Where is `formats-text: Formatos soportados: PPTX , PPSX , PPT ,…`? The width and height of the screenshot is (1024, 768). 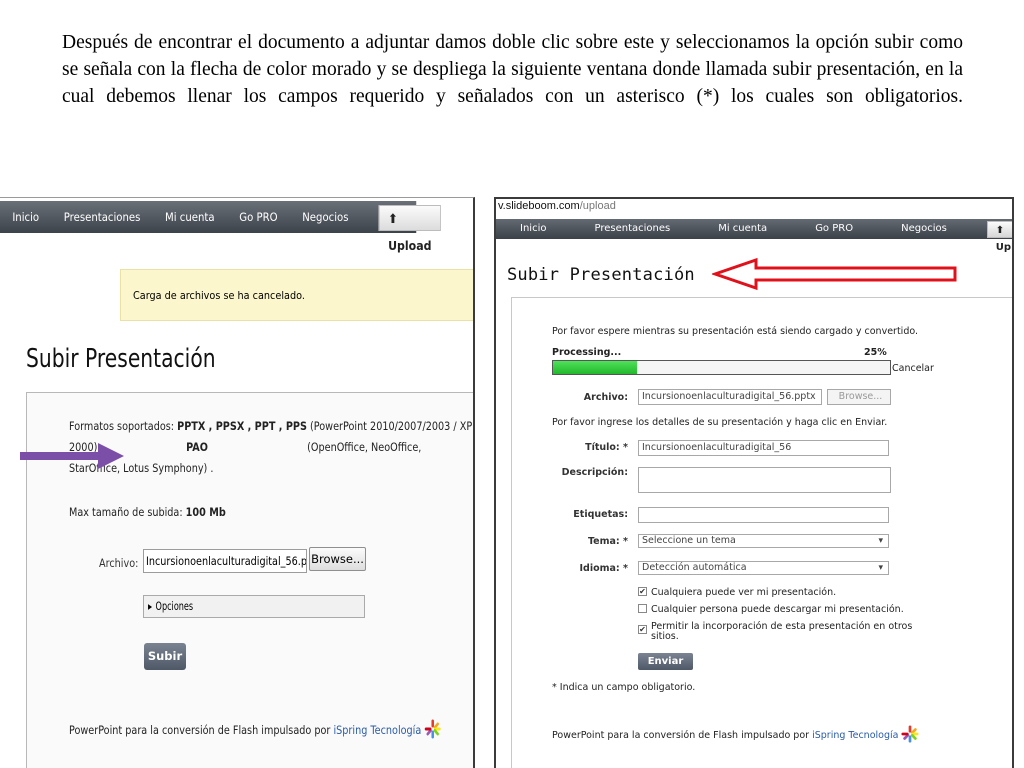 formats-text: Formatos soportados: PPTX , PPSX , PPT ,… is located at coordinates (272, 447).